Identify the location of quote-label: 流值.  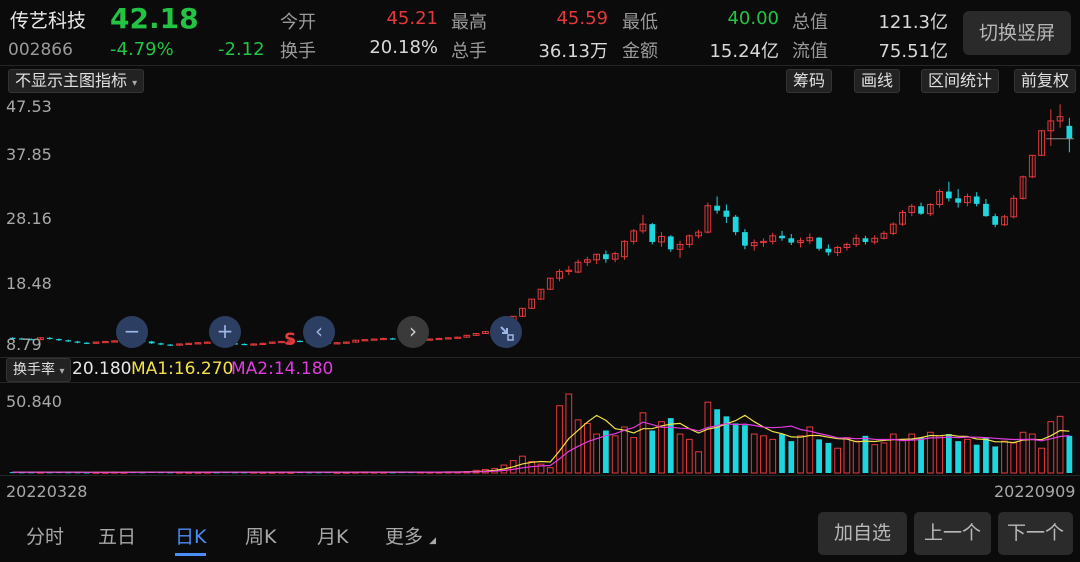
(810, 51).